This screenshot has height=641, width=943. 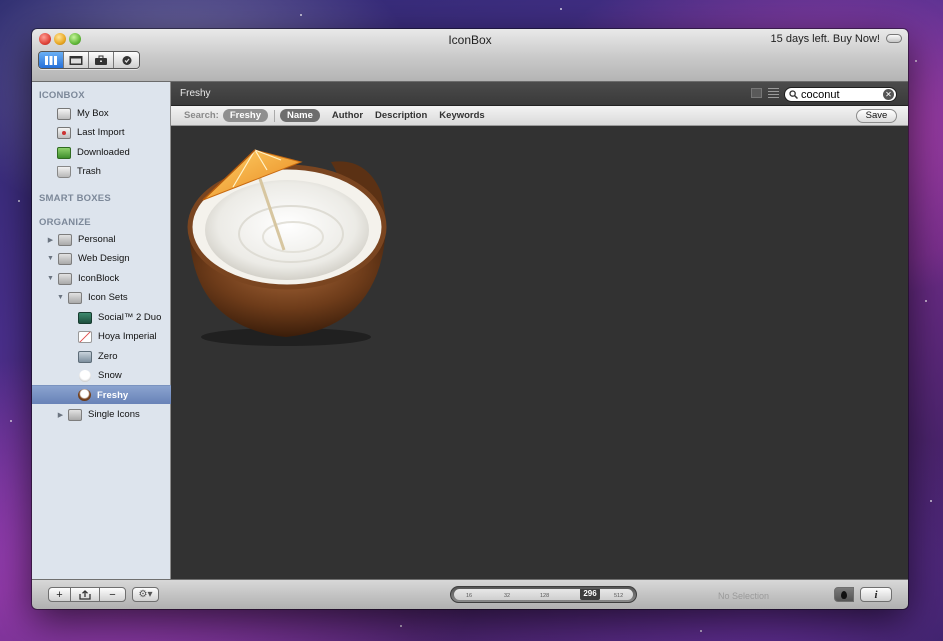 I want to click on bottom-bar: + − ⚙▾ 16 32 128 296 512 No Selection i, so click(x=470, y=594).